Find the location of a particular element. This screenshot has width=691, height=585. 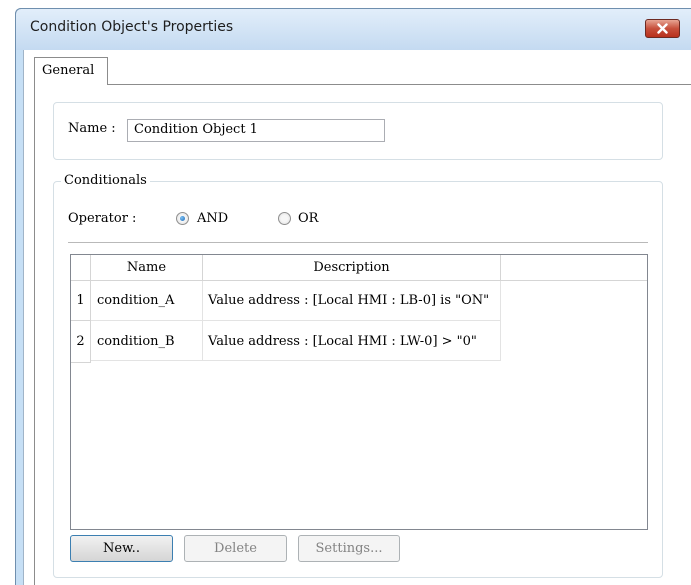

operator-or-radio is located at coordinates (284, 218).